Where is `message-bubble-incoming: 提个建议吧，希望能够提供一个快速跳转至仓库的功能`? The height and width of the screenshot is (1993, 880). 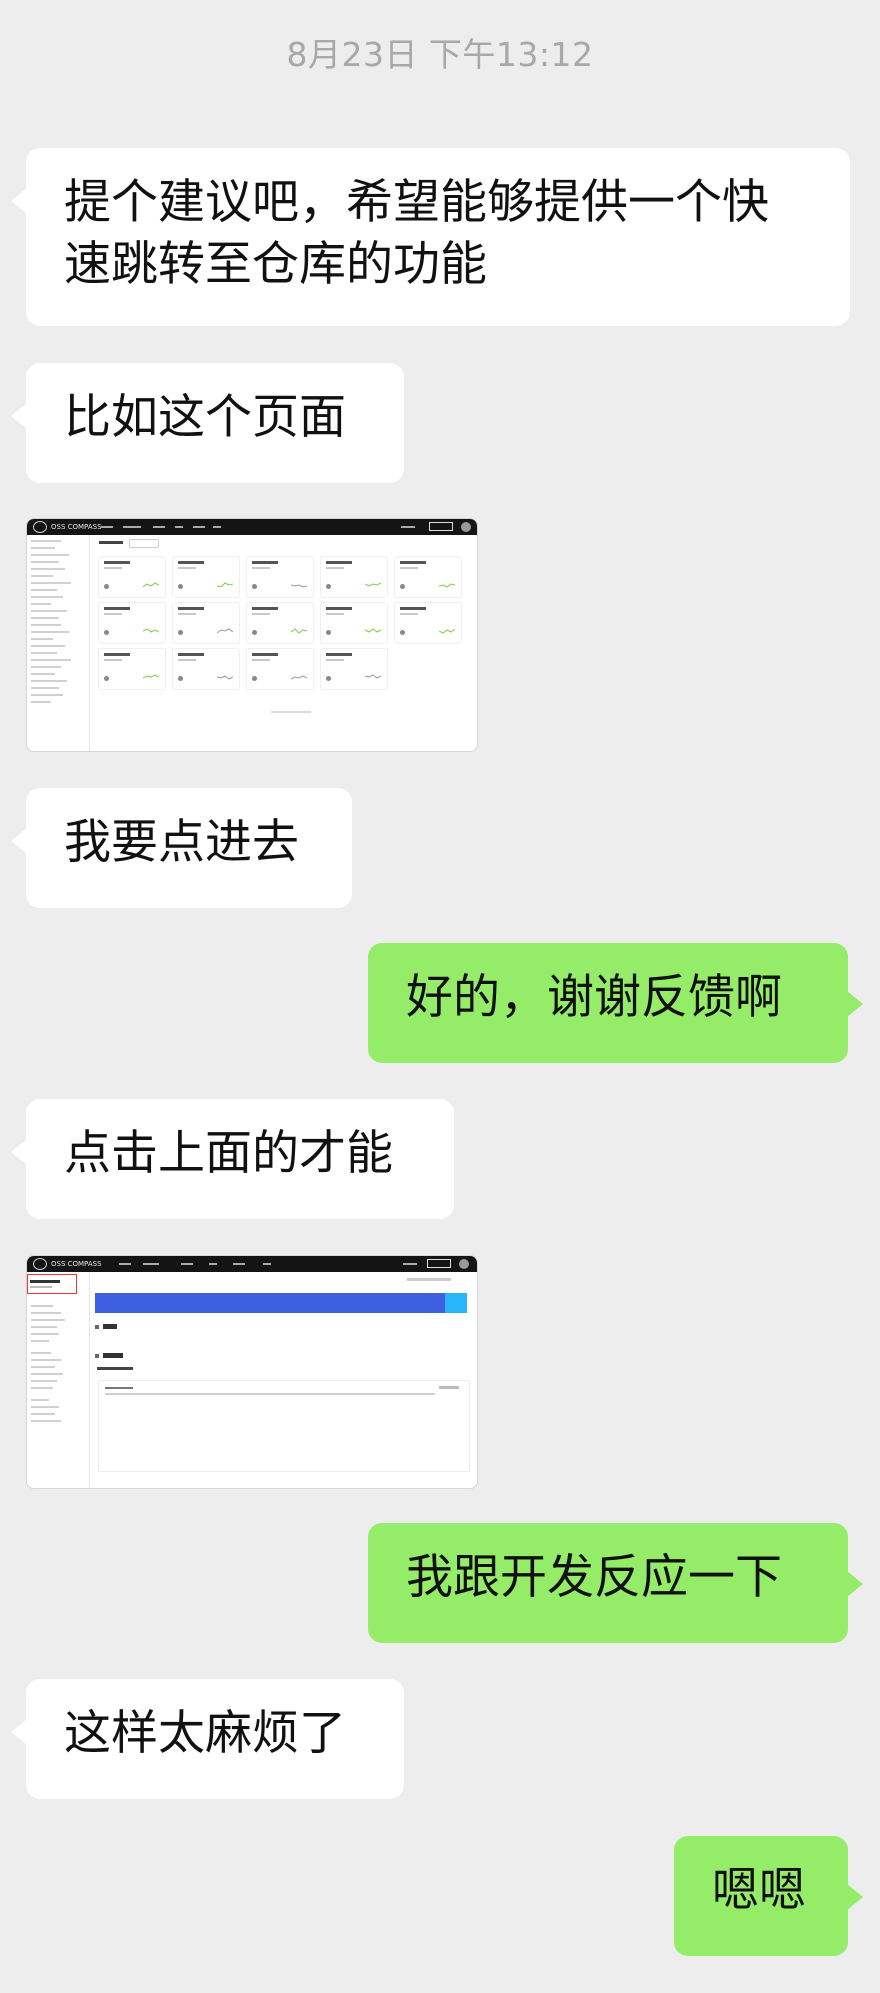 message-bubble-incoming: 提个建议吧，希望能够提供一个快速跳转至仓库的功能 is located at coordinates (430, 237).